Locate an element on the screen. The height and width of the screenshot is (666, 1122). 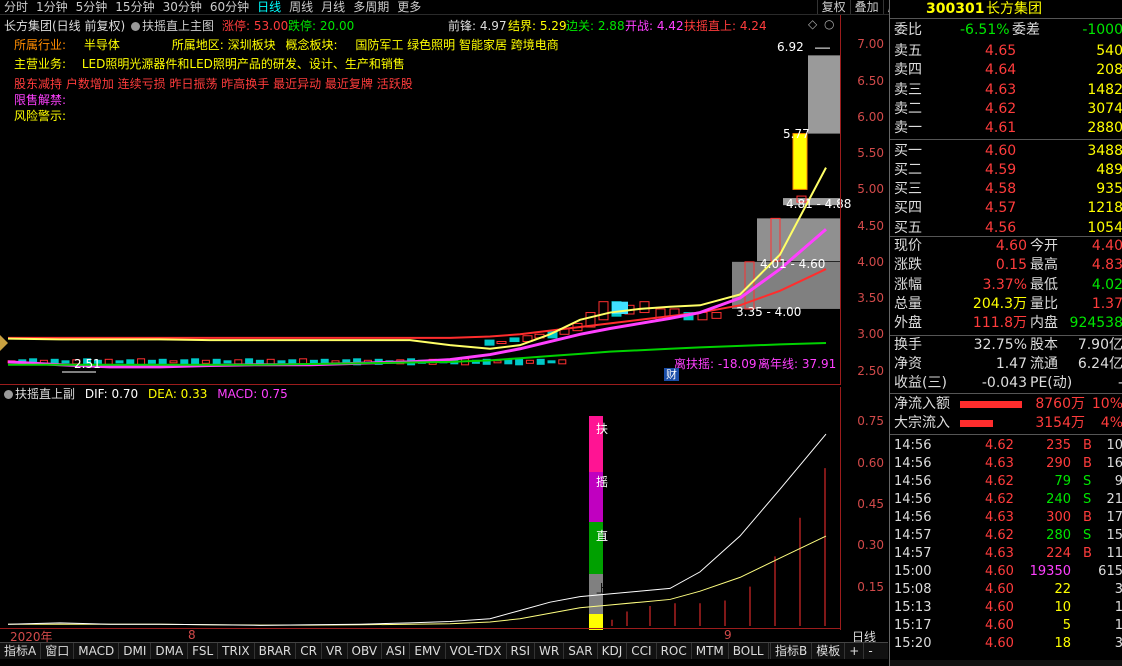
price-tick-0: 7.00 is located at coordinates (870, 44).